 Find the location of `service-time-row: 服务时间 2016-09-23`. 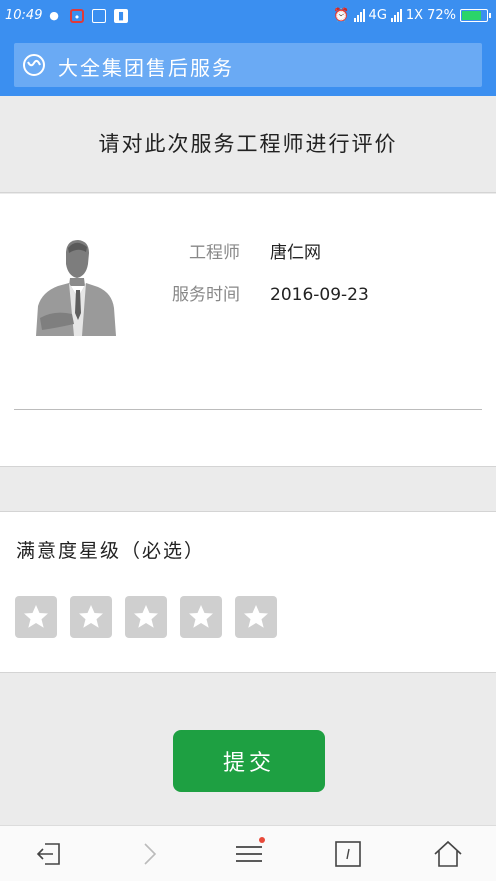

service-time-row: 服务时间 2016-09-23 is located at coordinates (254, 292).